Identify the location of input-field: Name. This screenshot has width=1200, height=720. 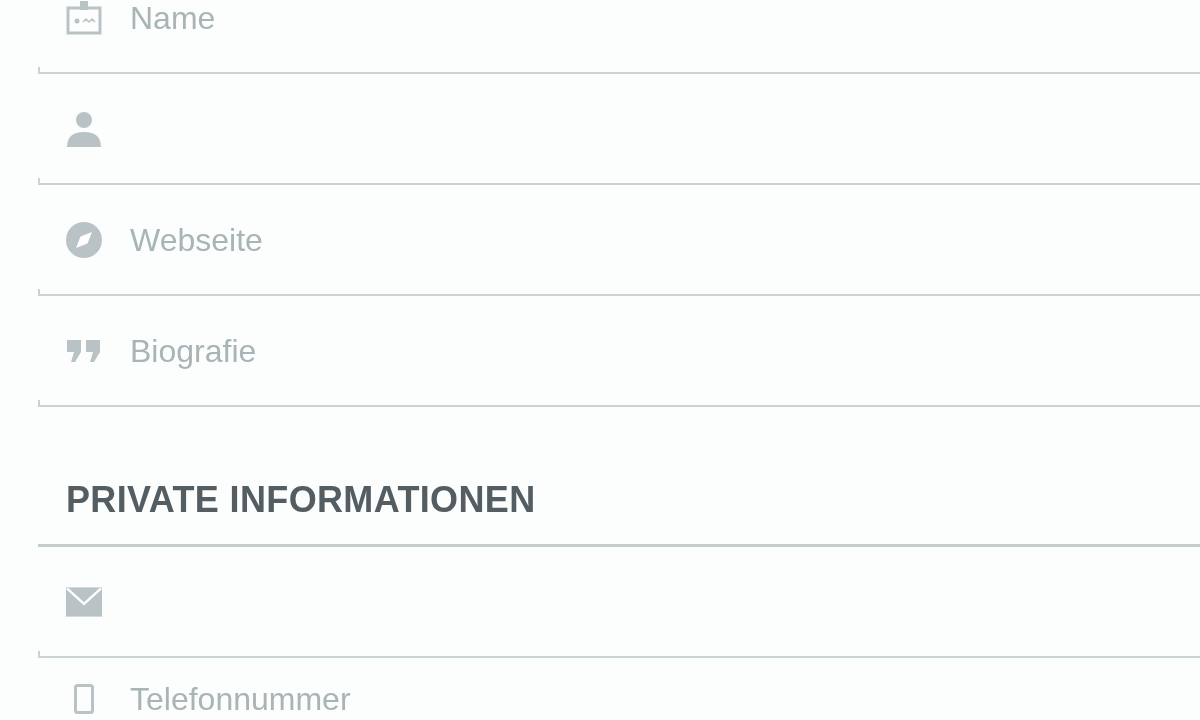
(619, 37).